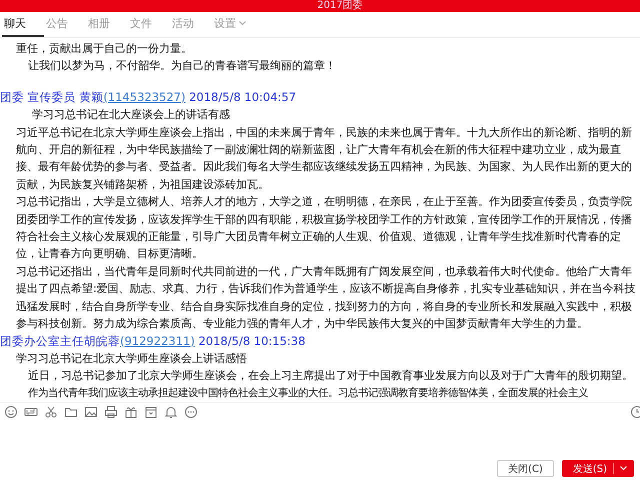 Image resolution: width=640 pixels, height=480 pixels. I want to click on message-paragraph: 作为当代青年我们应该主动承担起建设中国特色社会主义事业的大任。习总书记强调教育要培养德智体美，全面发展的社会主义, so click(308, 393).